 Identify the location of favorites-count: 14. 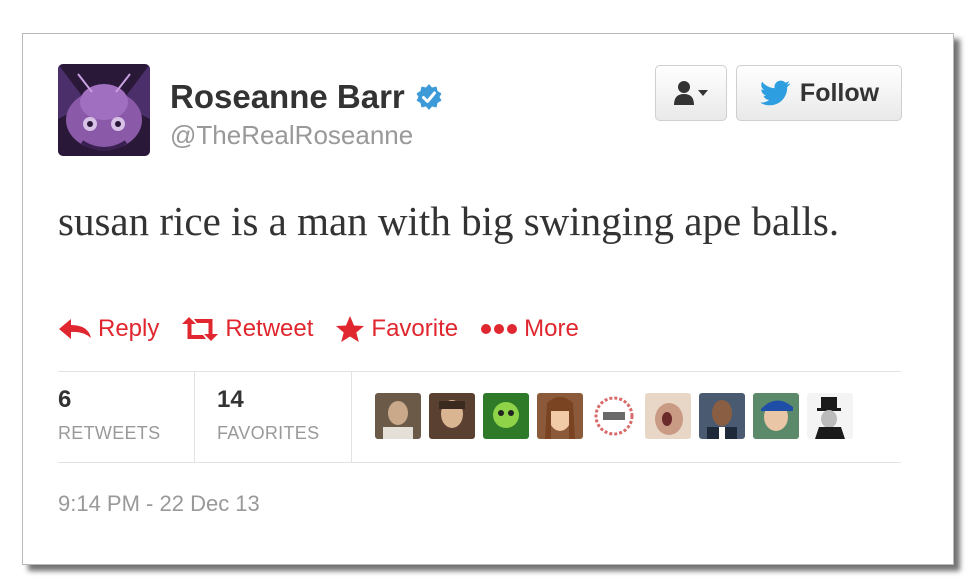
(230, 399).